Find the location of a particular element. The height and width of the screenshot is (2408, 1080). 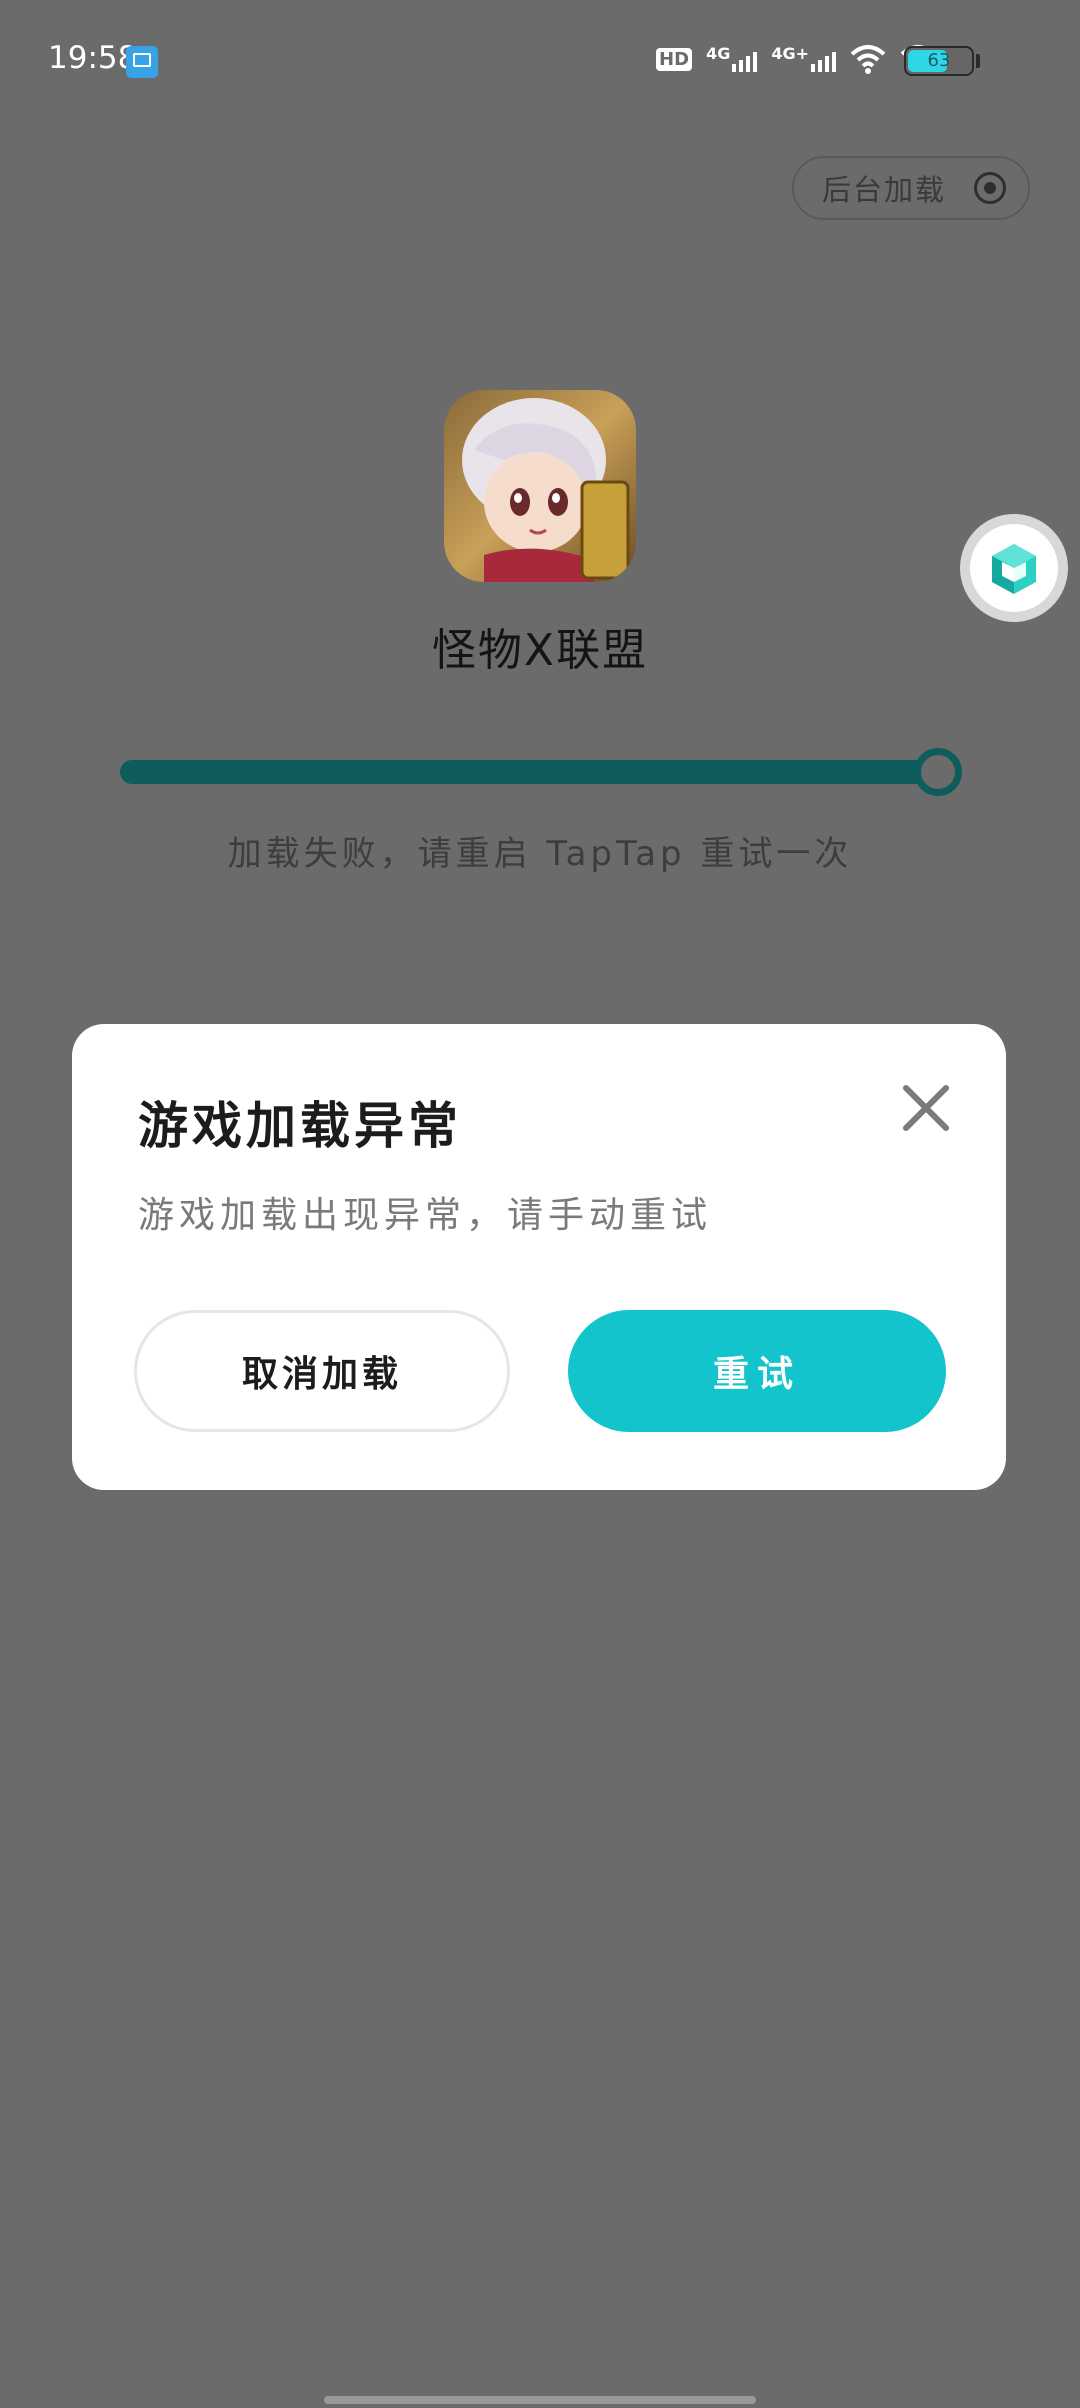

status-indicators: HD 4G 4G+ is located at coordinates (796, 59).